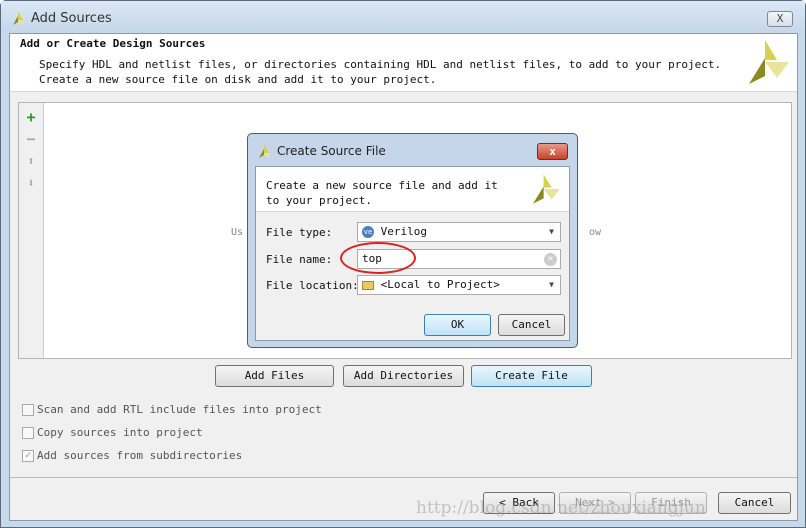  I want to click on cancel-button: Cancel, so click(754, 503).